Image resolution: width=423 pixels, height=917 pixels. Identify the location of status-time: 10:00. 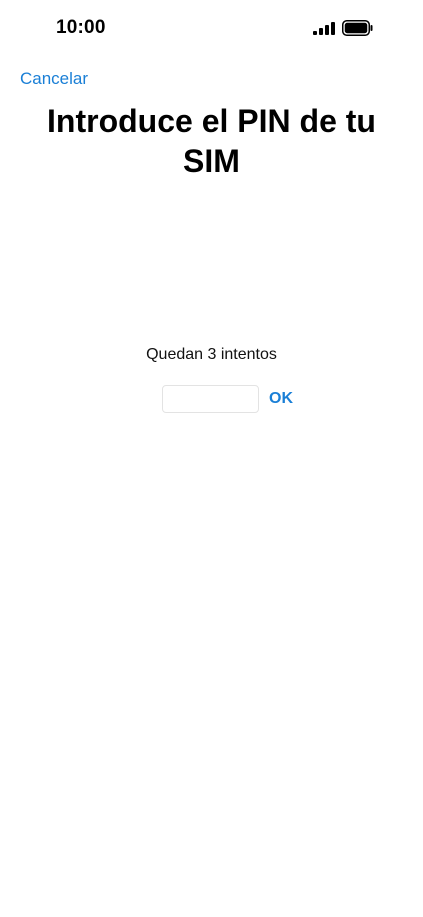
(81, 27).